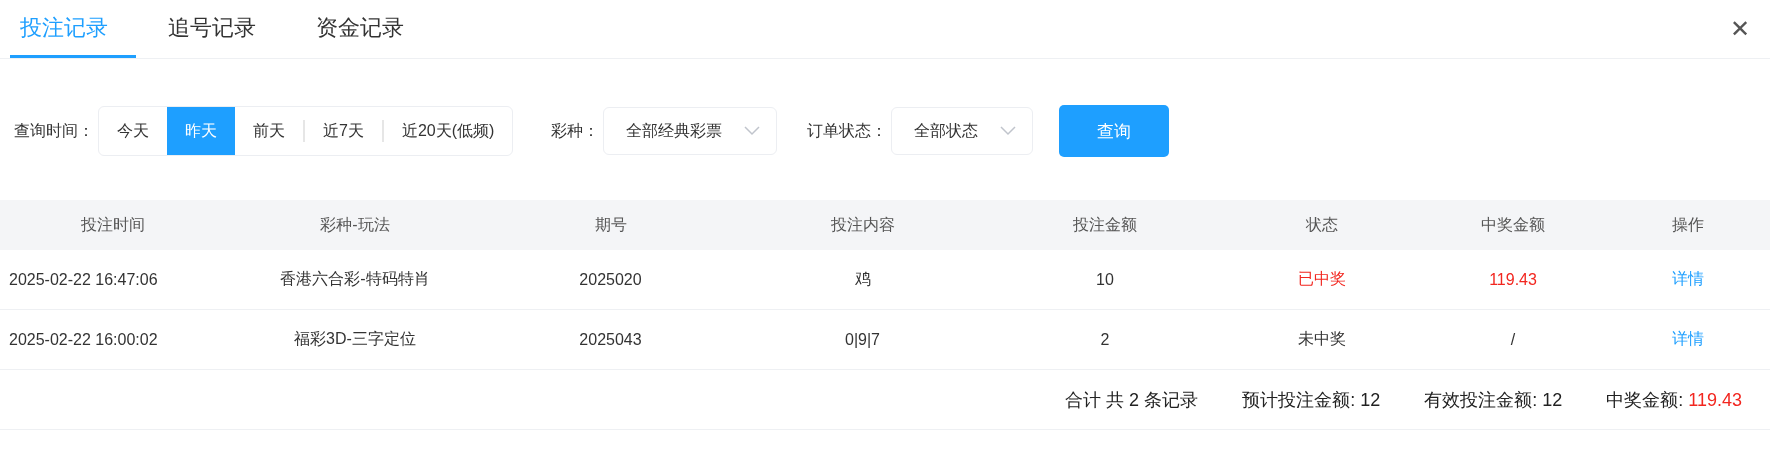 The image size is (1770, 474). What do you see at coordinates (690, 131) in the screenshot?
I see `lottery-dropdown: 全部经典彩票` at bounding box center [690, 131].